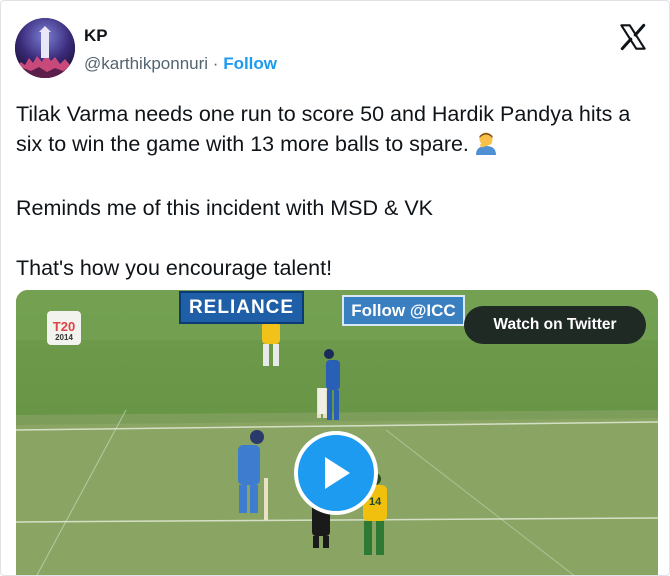 This screenshot has width=670, height=576. I want to click on play-button, so click(336, 473).